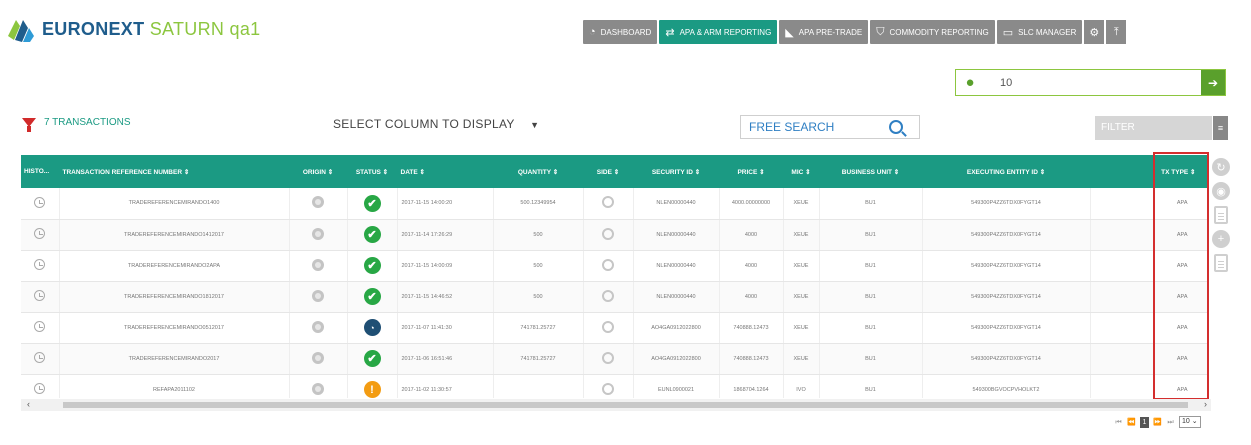 This screenshot has height=445, width=1251. I want to click on horizontal-scrollbar: ‹ ›, so click(616, 405).